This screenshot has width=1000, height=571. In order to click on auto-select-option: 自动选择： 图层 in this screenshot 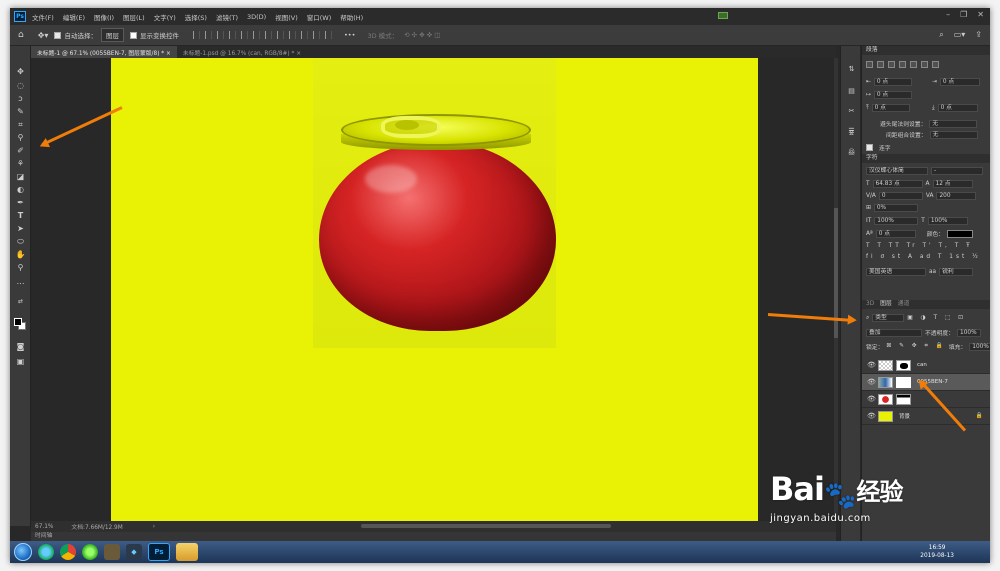, I will do `click(89, 35)`.